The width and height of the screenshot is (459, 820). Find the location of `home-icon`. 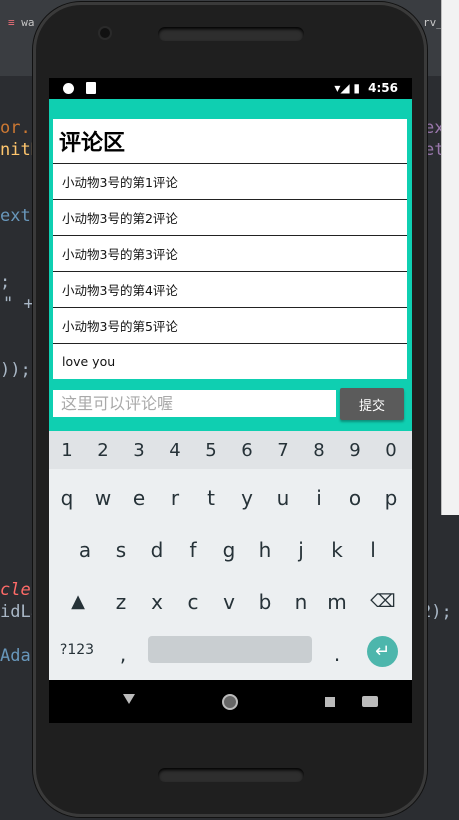

home-icon is located at coordinates (230, 702).